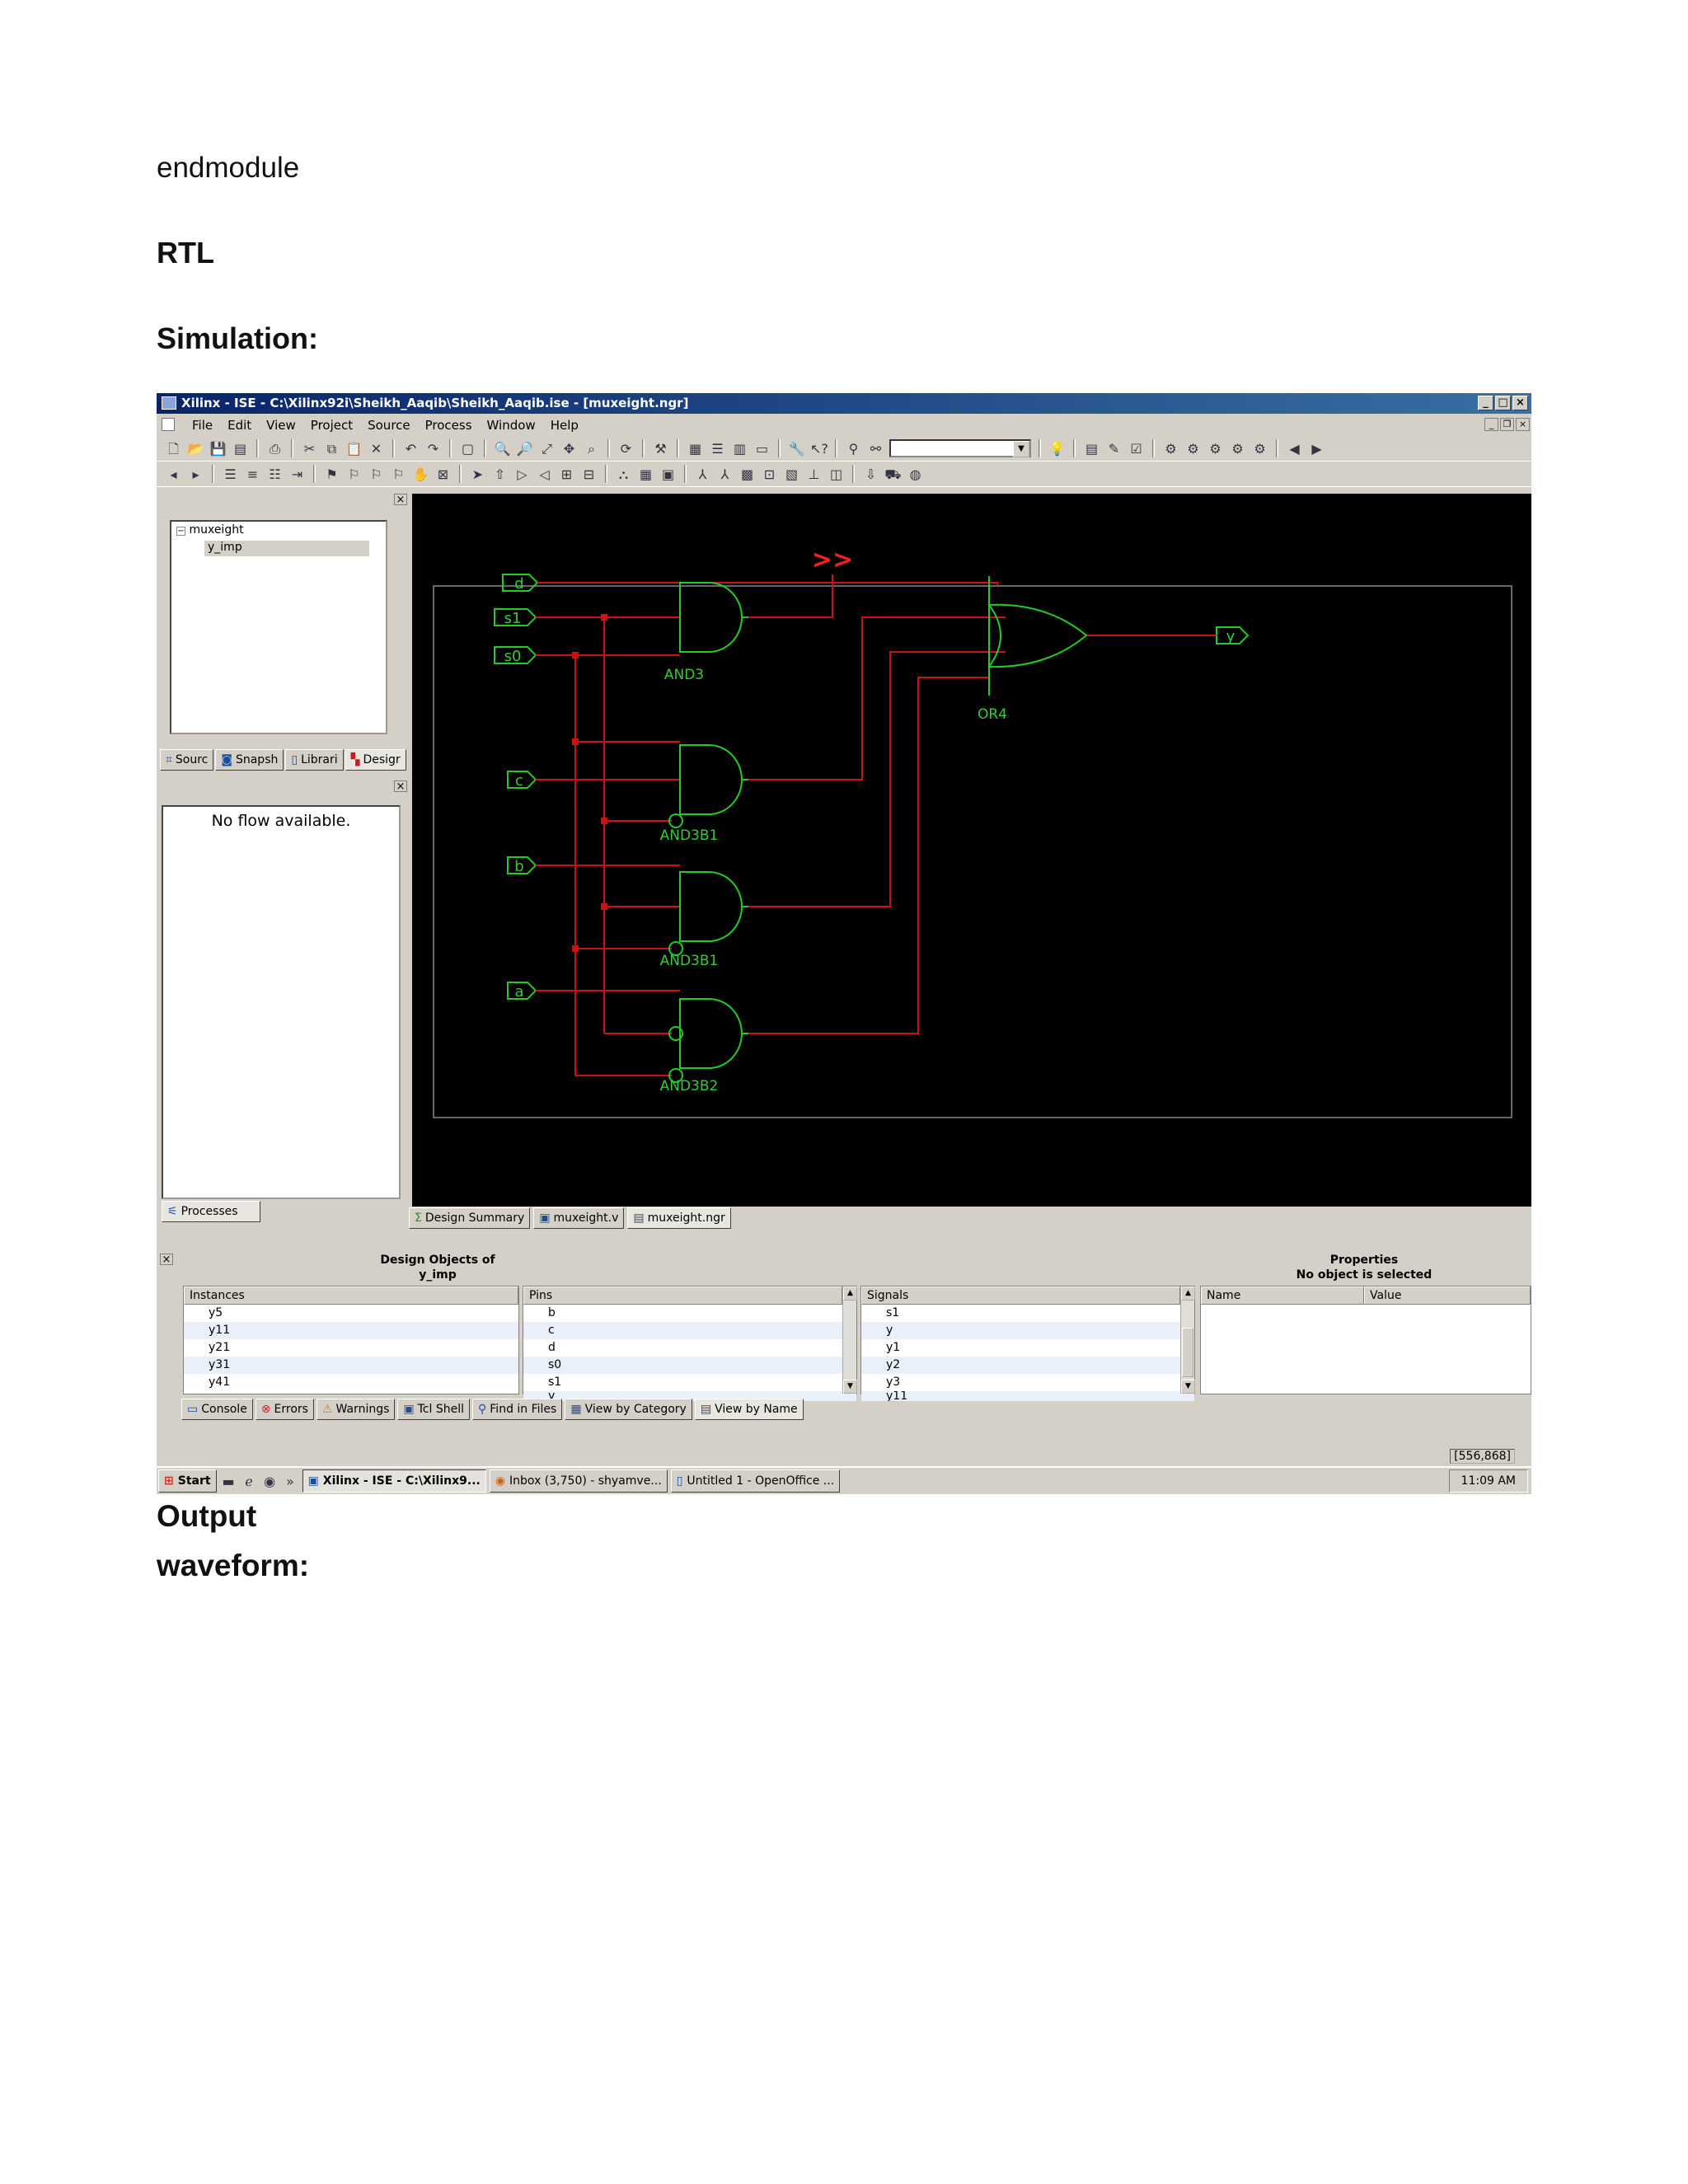 The width and height of the screenshot is (1688, 2184). I want to click on tab-errors: ⊗ Errors, so click(285, 1409).